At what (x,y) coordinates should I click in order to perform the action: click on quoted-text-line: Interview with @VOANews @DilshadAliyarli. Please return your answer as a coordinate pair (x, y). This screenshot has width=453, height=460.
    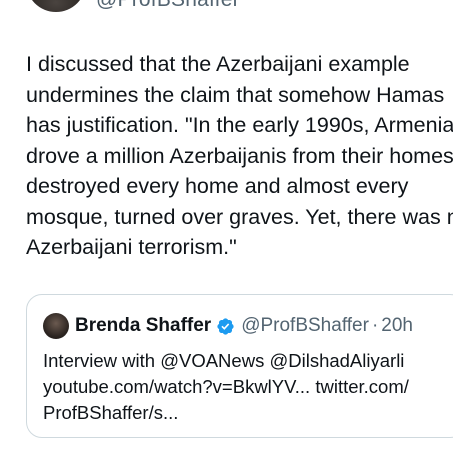
    Looking at the image, I should click on (224, 360).